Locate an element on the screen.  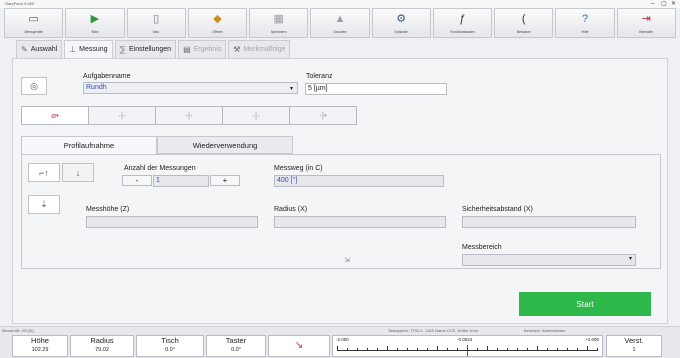
safety-label: Sicherheitsabstand (X) is located at coordinates (497, 209).